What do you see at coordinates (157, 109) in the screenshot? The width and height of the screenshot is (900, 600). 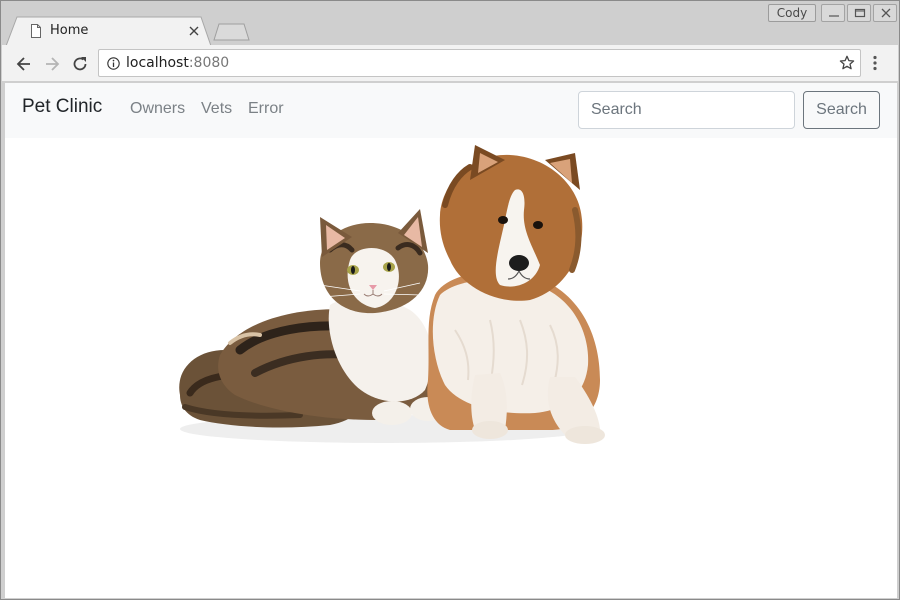 I see `nav-link-owners: Owners` at bounding box center [157, 109].